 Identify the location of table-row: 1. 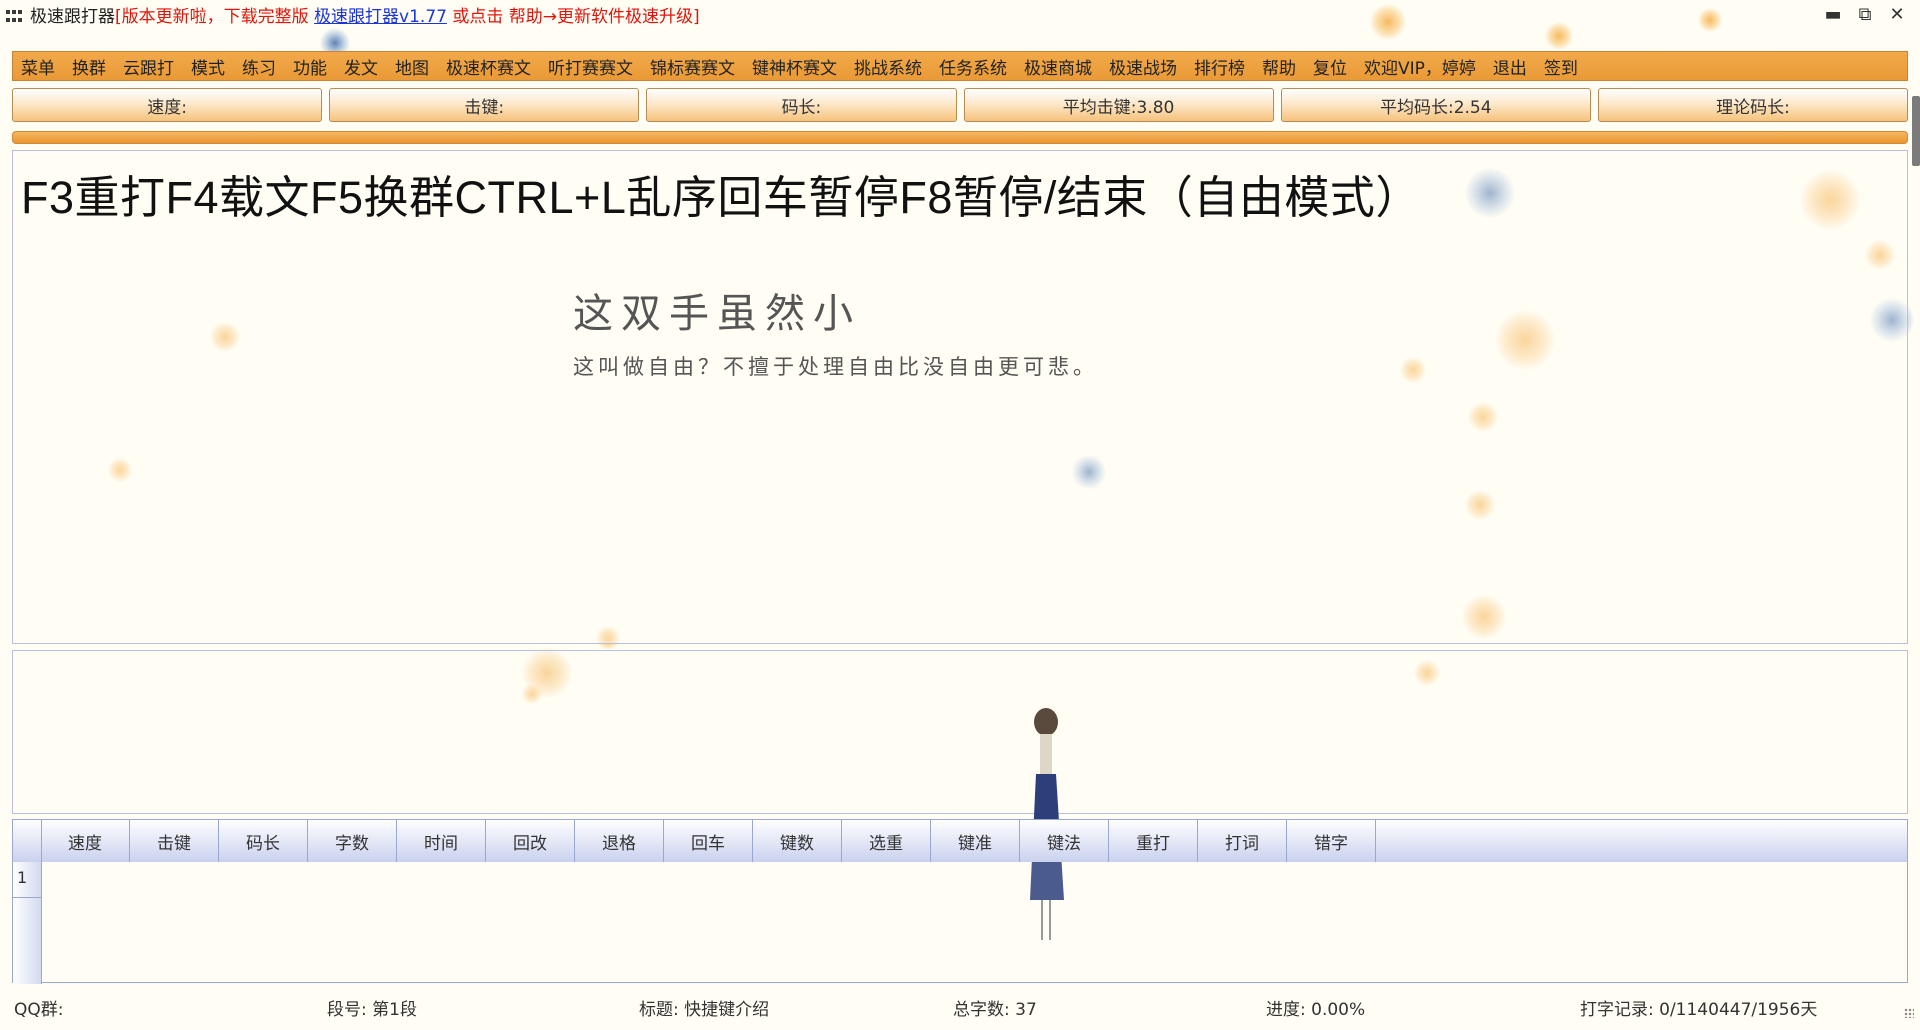
(27, 880).